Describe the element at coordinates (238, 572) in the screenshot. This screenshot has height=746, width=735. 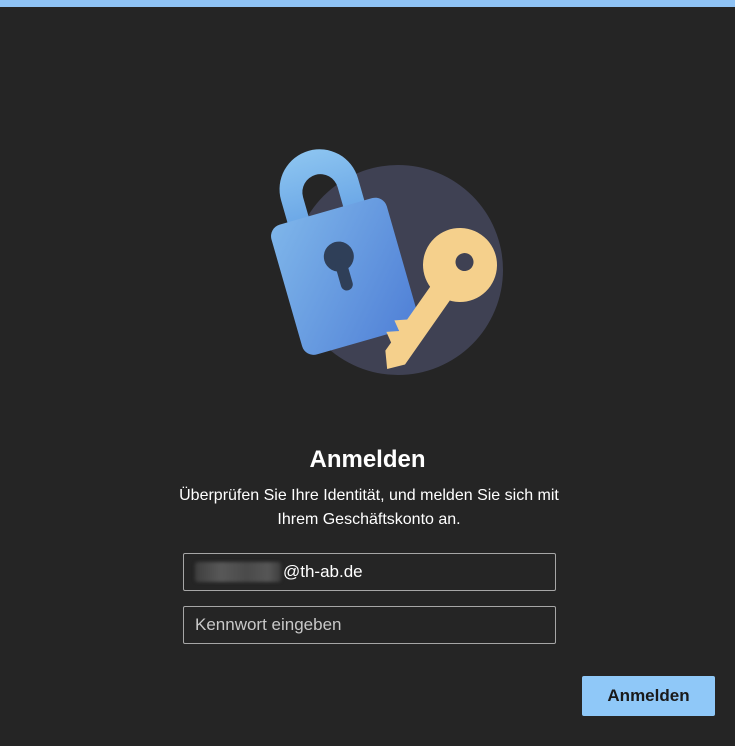
I see `redacted-username` at that location.